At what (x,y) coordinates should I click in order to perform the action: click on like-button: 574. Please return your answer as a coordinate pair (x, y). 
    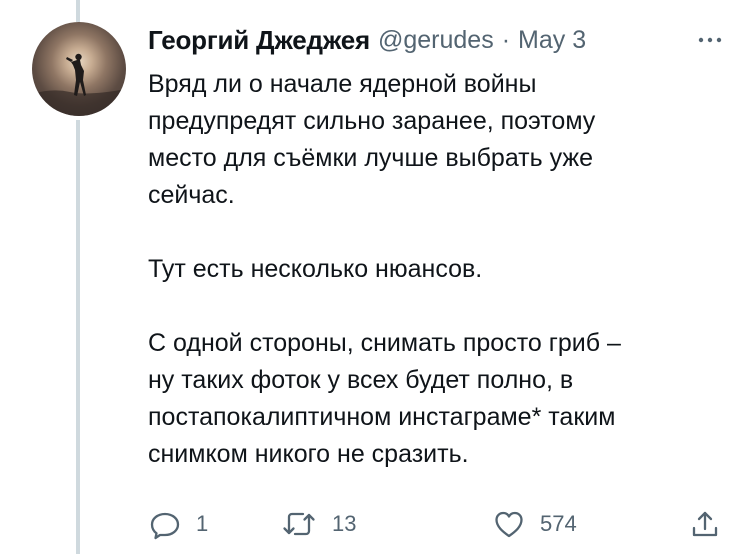
    Looking at the image, I should click on (534, 524).